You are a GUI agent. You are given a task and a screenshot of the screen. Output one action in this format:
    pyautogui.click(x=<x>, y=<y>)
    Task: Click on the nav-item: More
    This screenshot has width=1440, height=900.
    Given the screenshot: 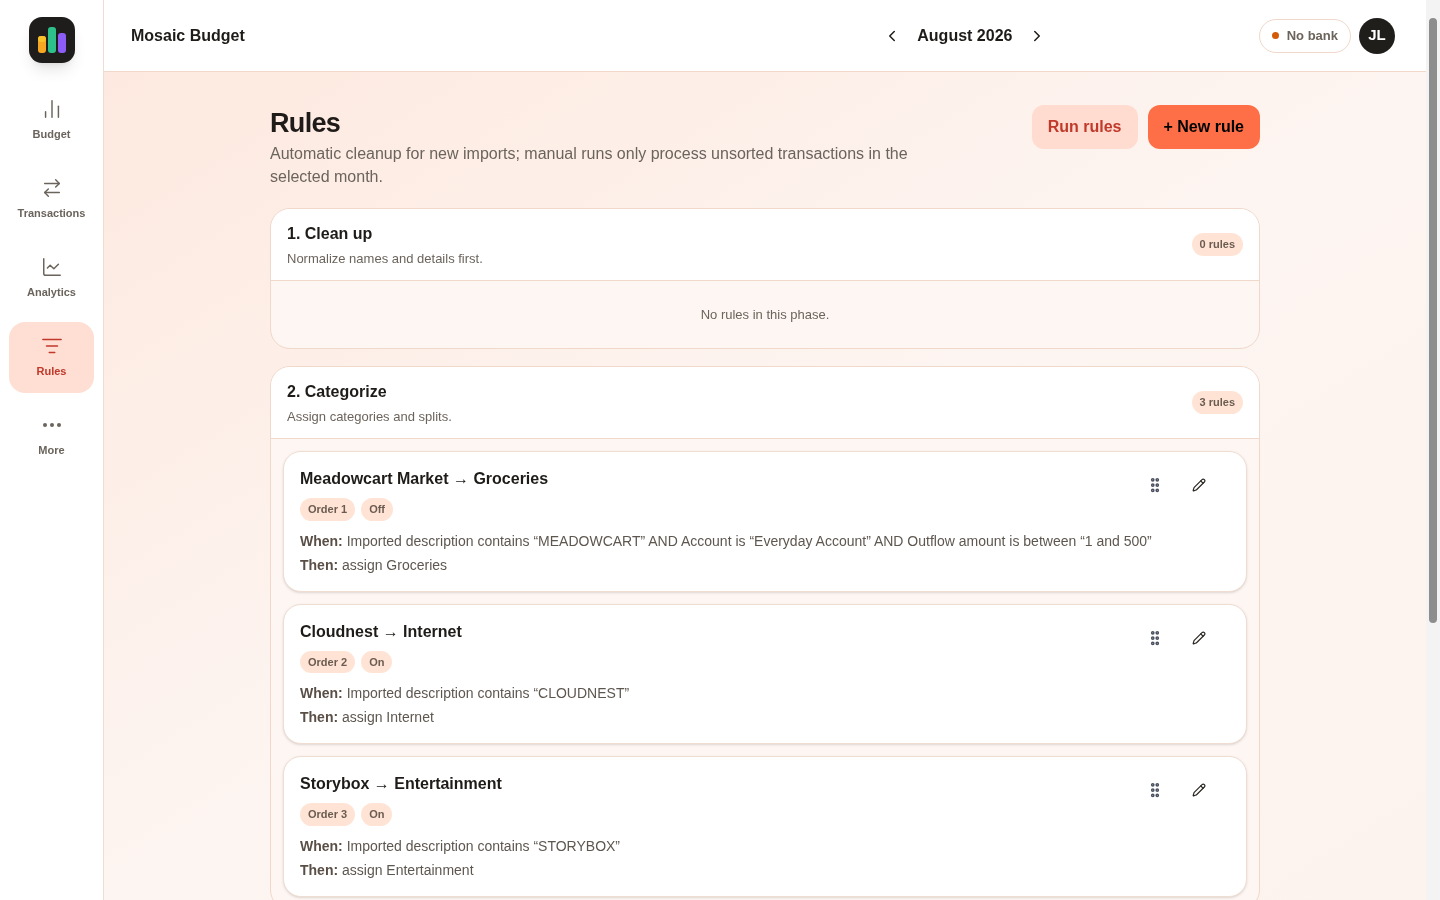 What is the action you would take?
    pyautogui.click(x=51, y=436)
    